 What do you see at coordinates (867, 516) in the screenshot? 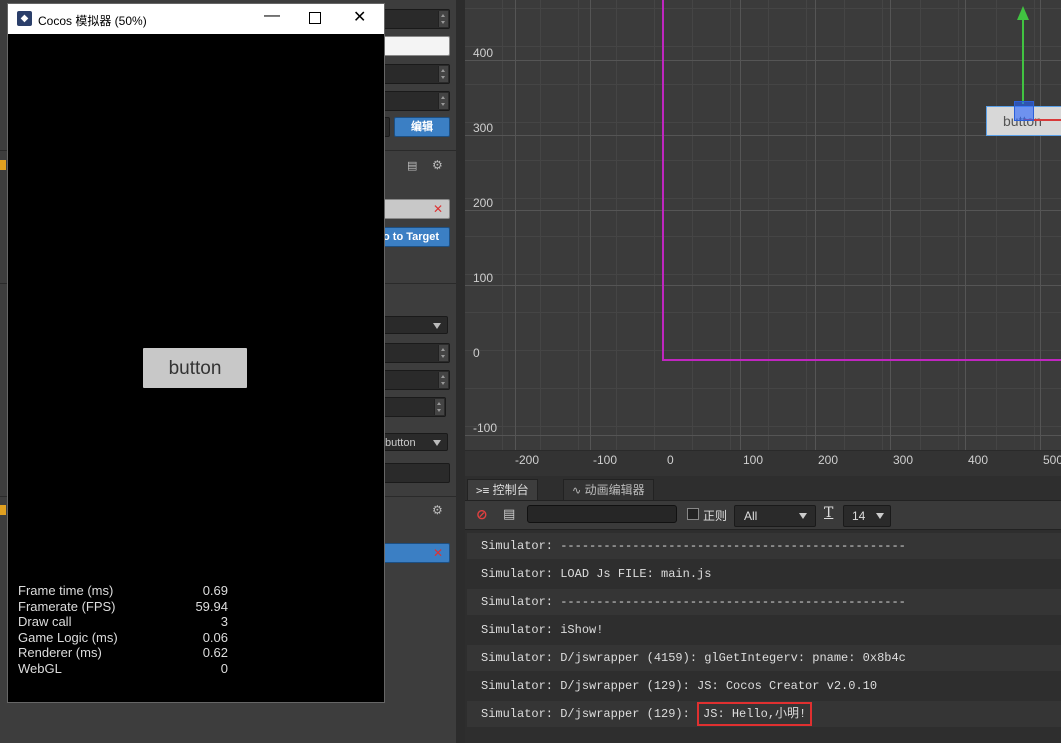
I see `font-size-select: 14` at bounding box center [867, 516].